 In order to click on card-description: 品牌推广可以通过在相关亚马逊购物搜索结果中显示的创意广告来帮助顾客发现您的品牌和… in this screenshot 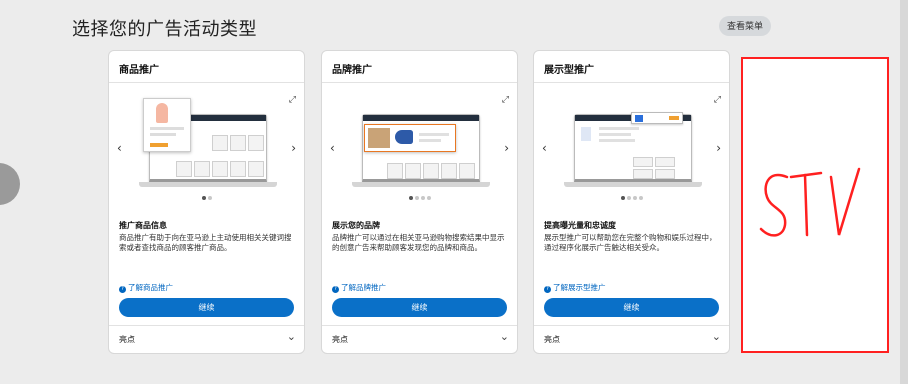, I will do `click(418, 242)`.